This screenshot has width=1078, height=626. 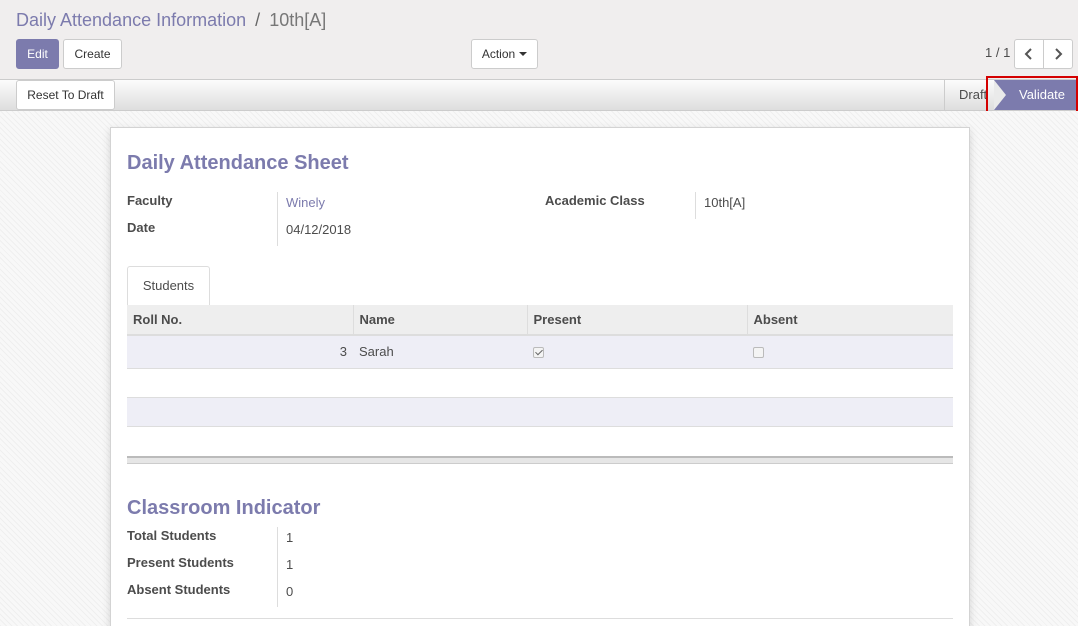 What do you see at coordinates (290, 564) in the screenshot?
I see `present-students-value: 1` at bounding box center [290, 564].